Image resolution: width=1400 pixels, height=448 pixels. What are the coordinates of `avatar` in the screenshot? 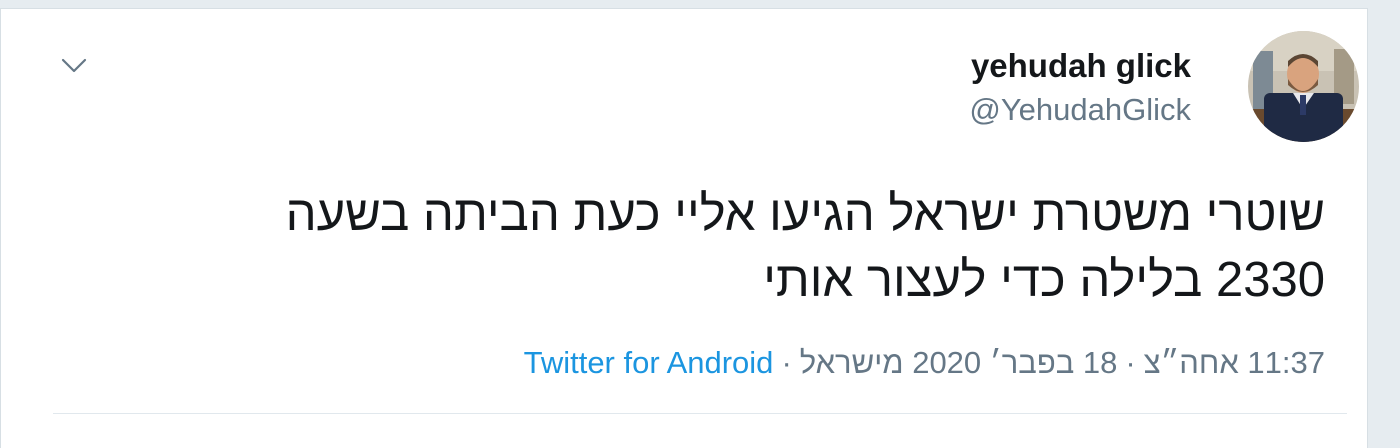 It's located at (1303, 86).